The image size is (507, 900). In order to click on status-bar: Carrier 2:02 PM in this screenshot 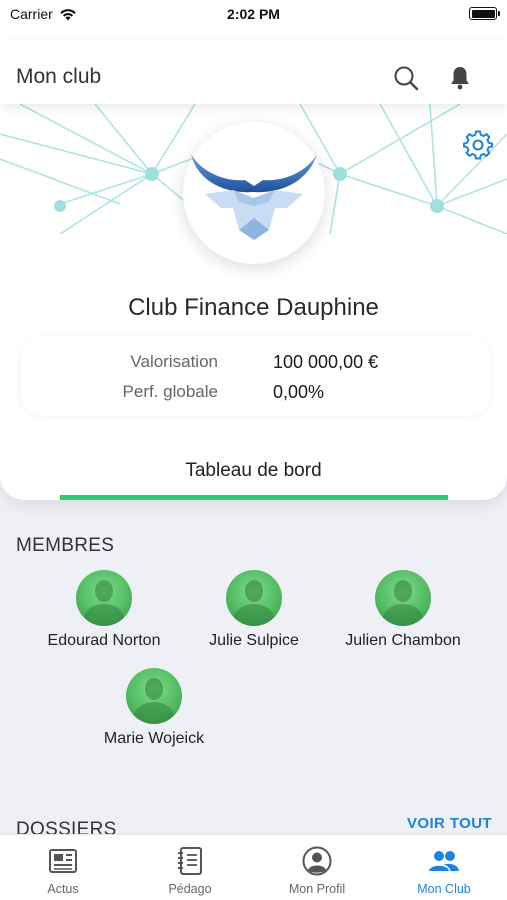, I will do `click(253, 20)`.